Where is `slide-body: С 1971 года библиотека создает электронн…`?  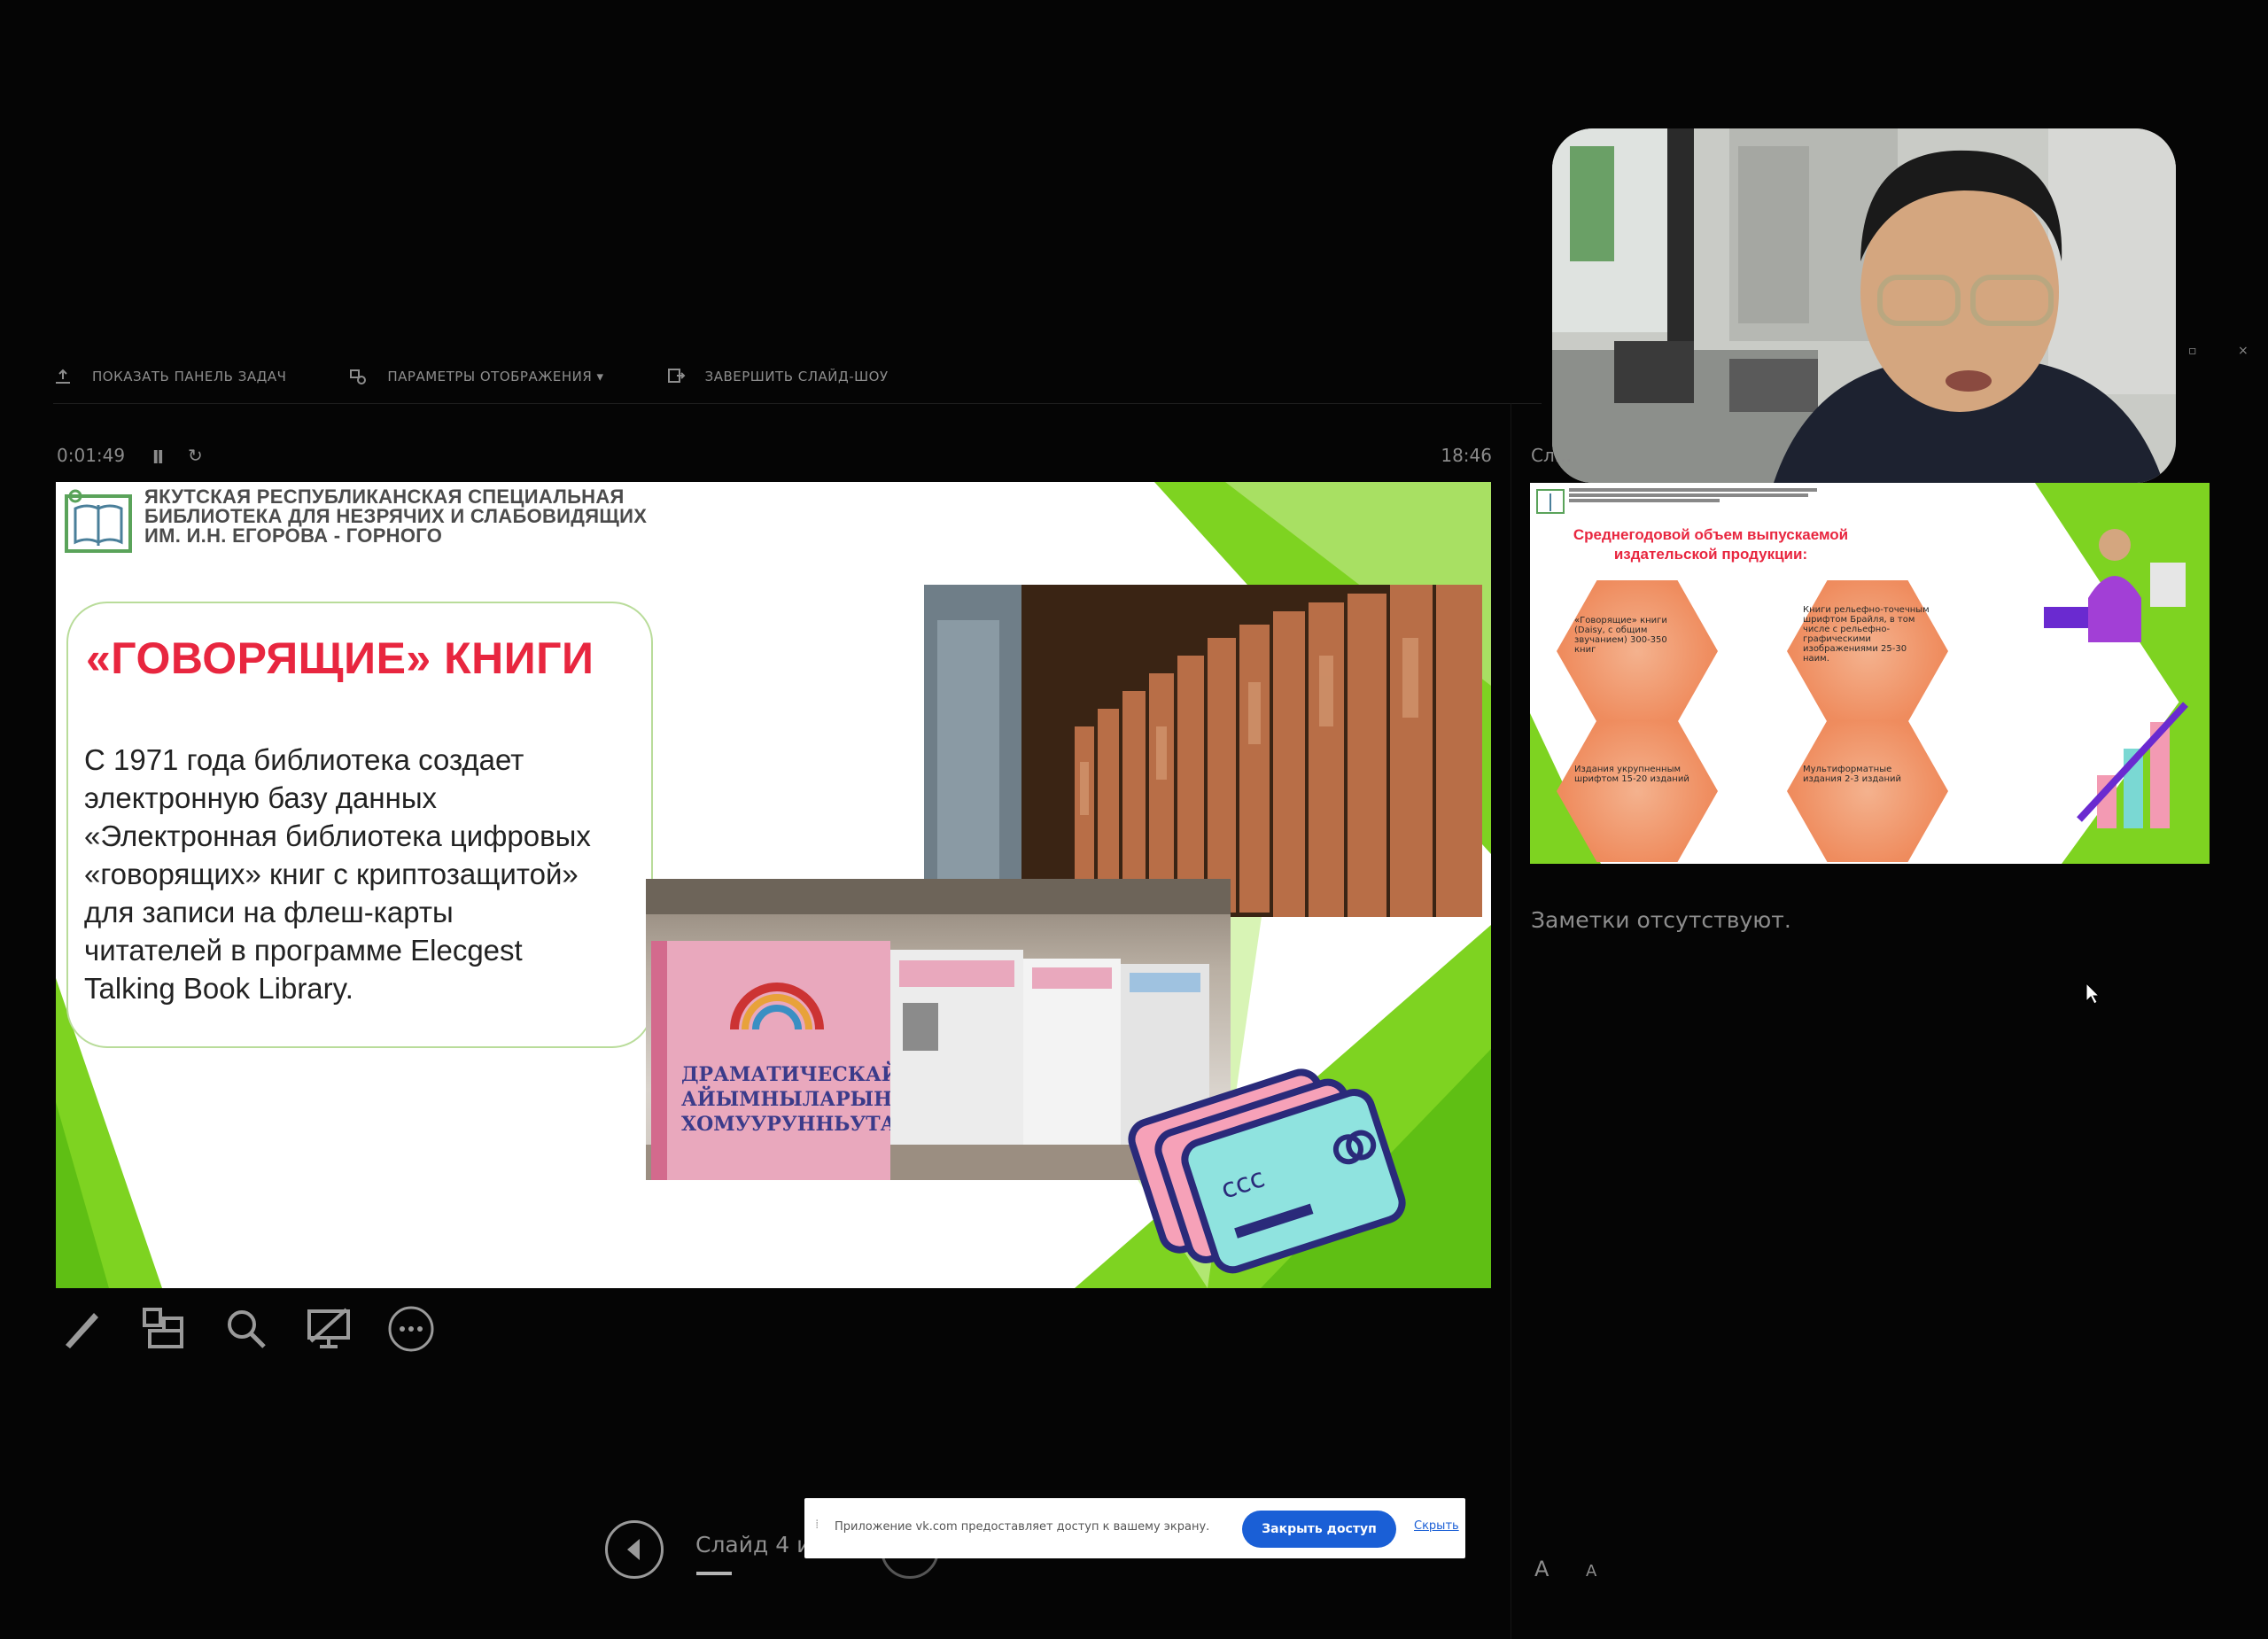 slide-body: С 1971 года библиотека создает электронн… is located at coordinates (367, 874).